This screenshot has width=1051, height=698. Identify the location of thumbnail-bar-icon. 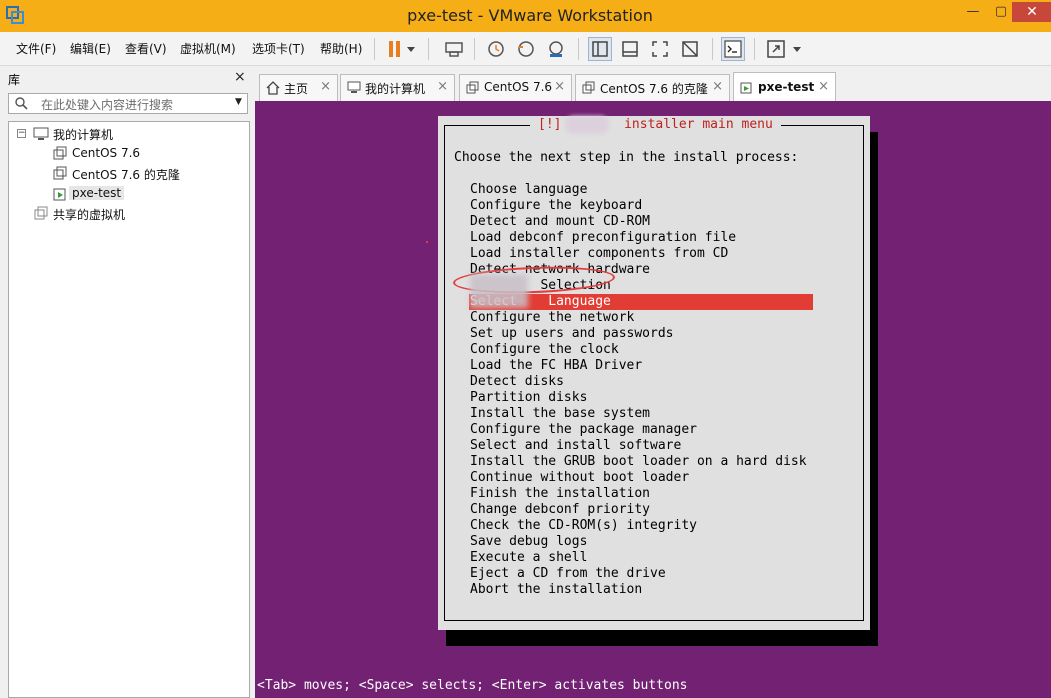
(630, 49).